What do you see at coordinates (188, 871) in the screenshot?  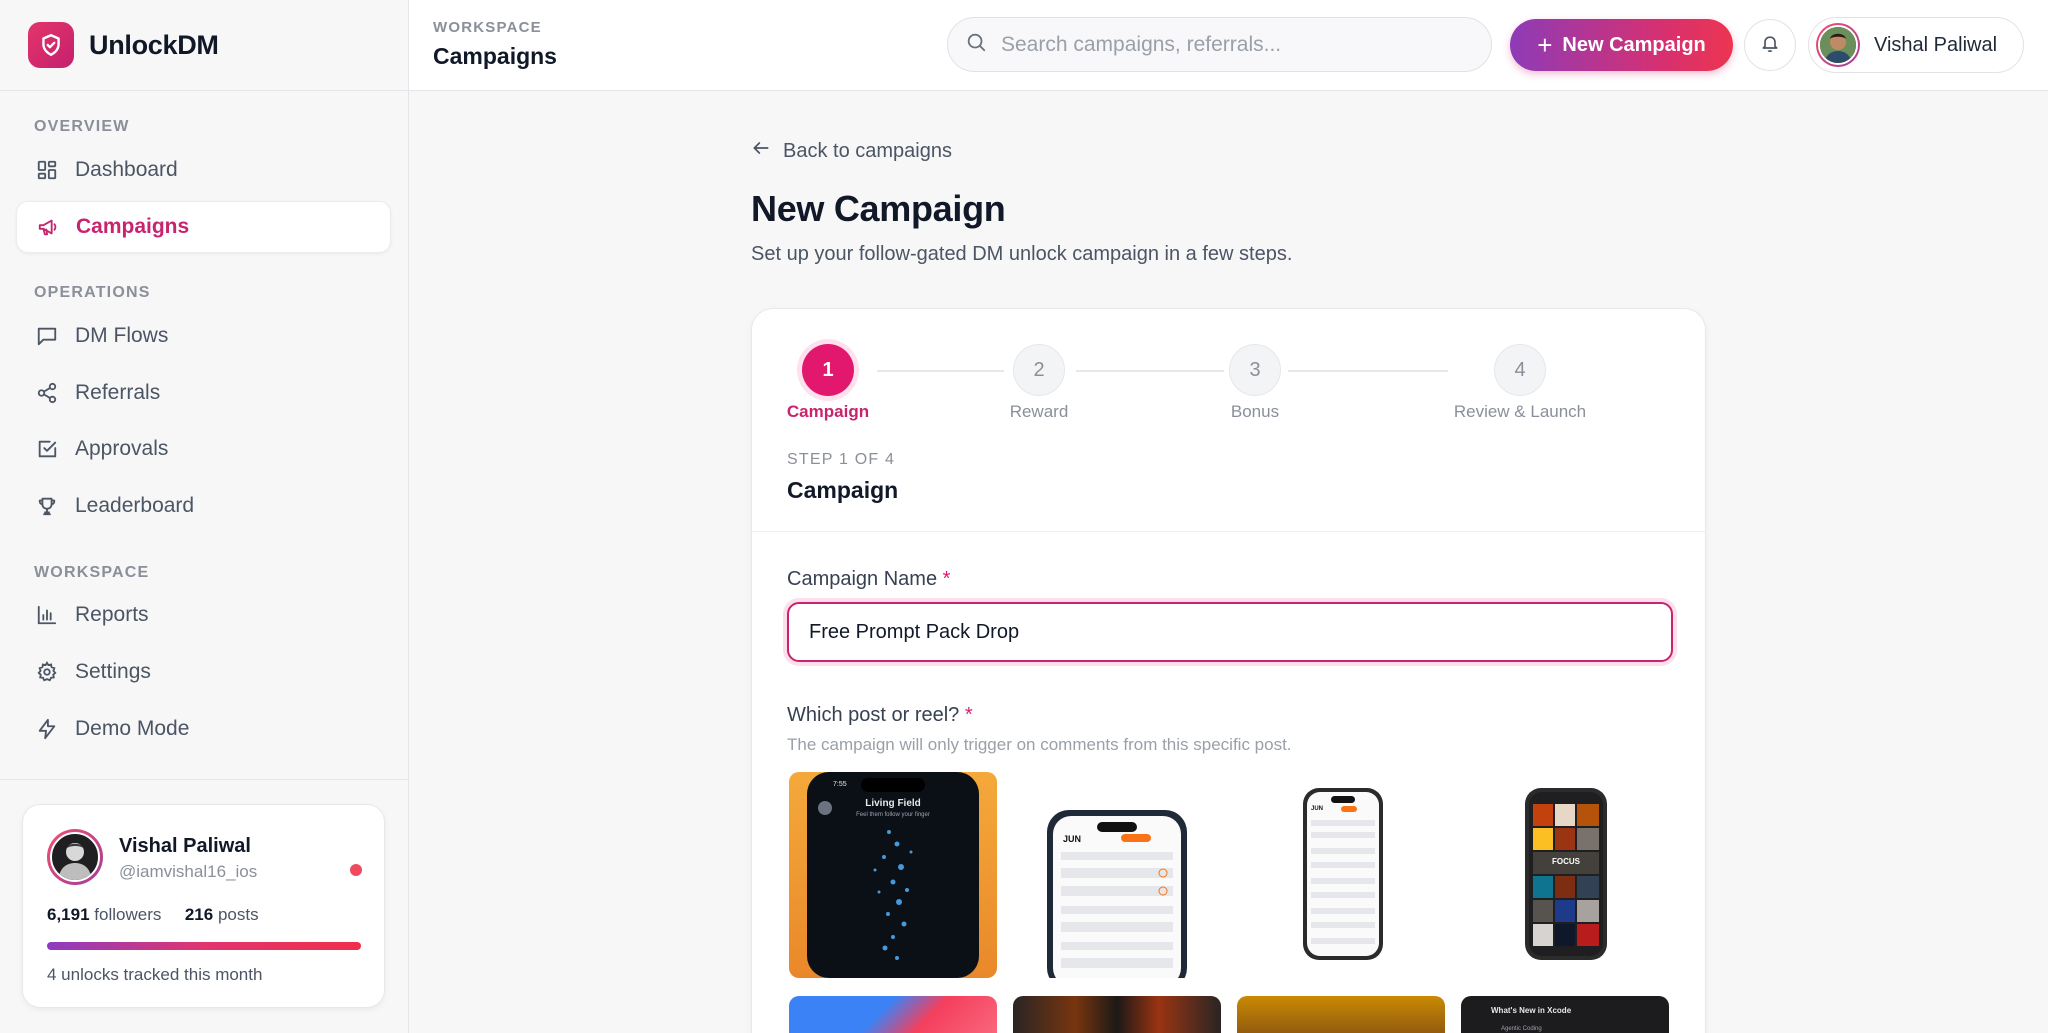 I see `profile-handle: @iamvishal16_ios` at bounding box center [188, 871].